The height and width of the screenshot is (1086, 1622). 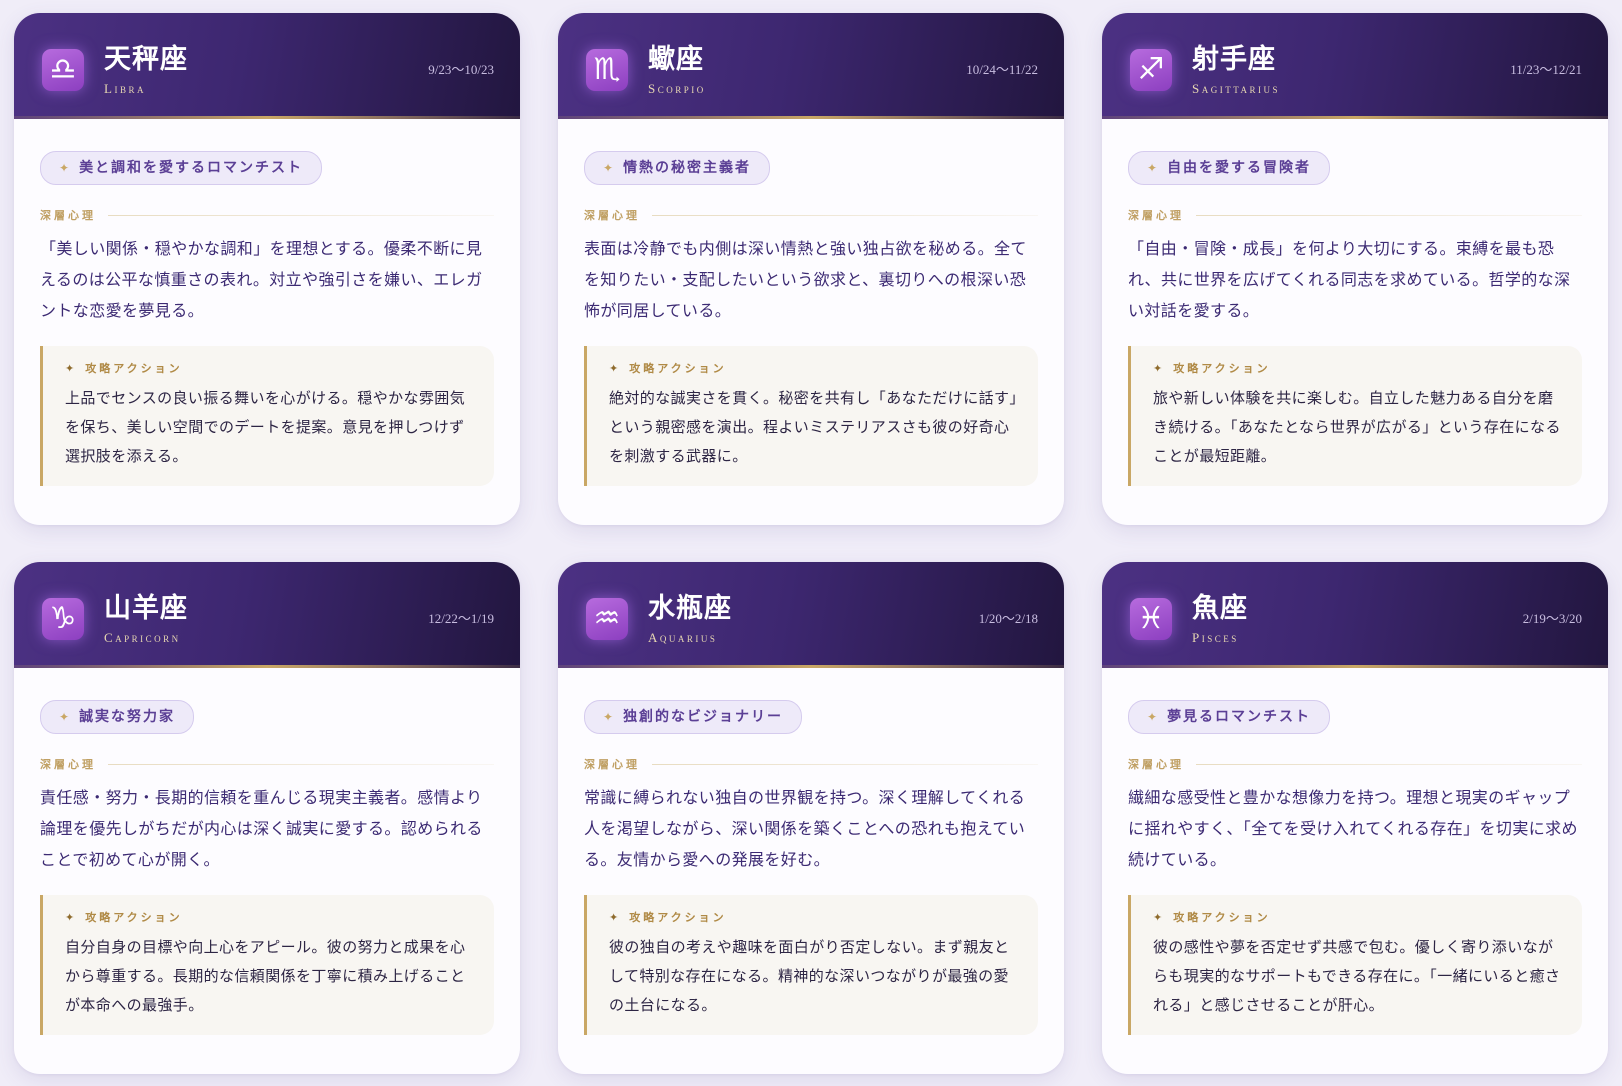 I want to click on sign-name: 魚座, so click(x=1220, y=608).